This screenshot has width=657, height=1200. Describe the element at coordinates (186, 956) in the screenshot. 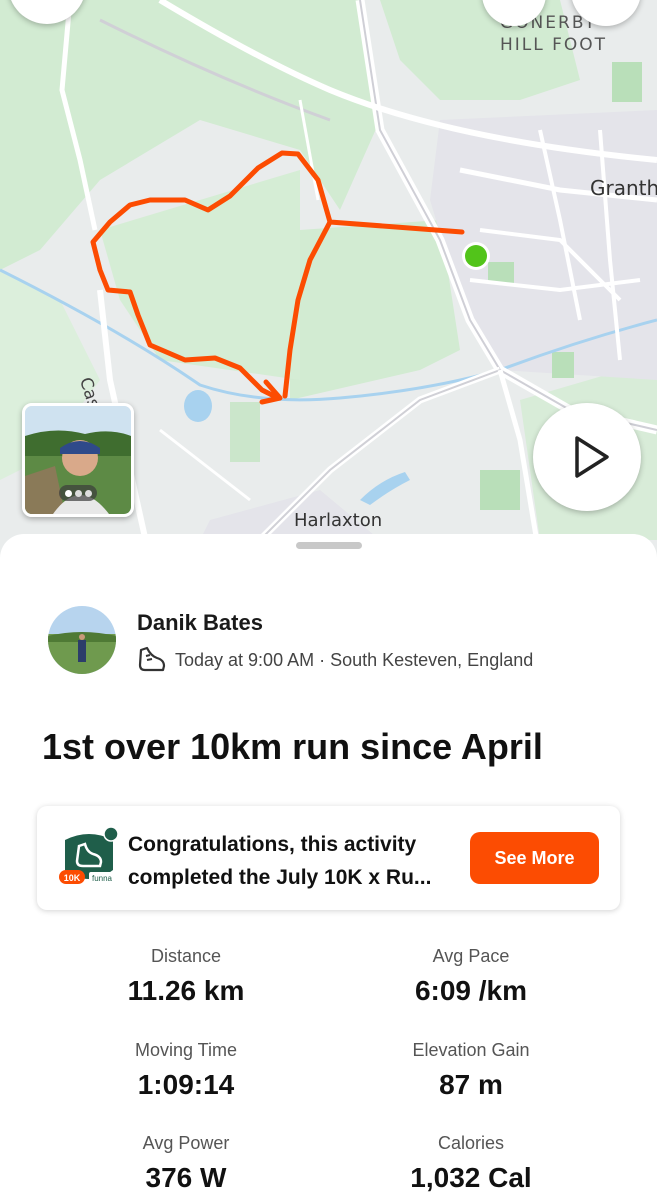

I see `stat-label: Distance` at that location.